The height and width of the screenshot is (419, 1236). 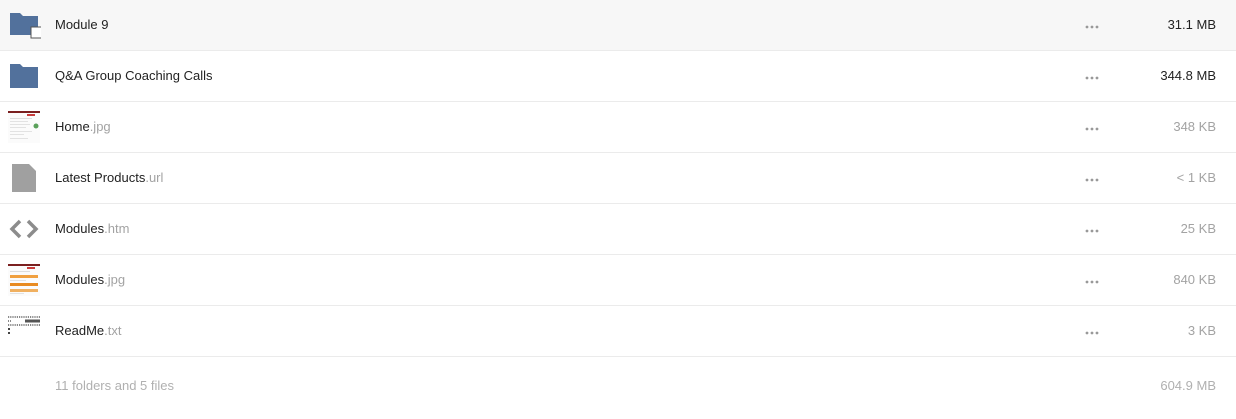 What do you see at coordinates (618, 76) in the screenshot?
I see `file-row-qa-group-coaching-calls: Q&A Group Coaching Calls 344.8 MB` at bounding box center [618, 76].